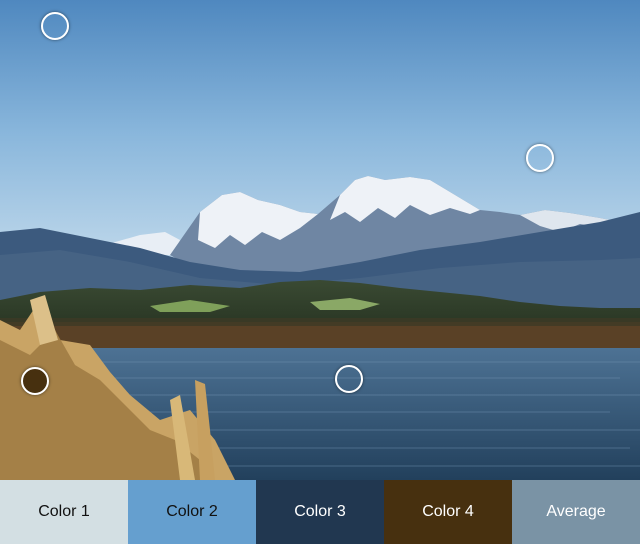 Image resolution: width=640 pixels, height=544 pixels. I want to click on color-swatch-bar: Color 1 Color 2 Color 3 Color 4 Average, so click(320, 512).